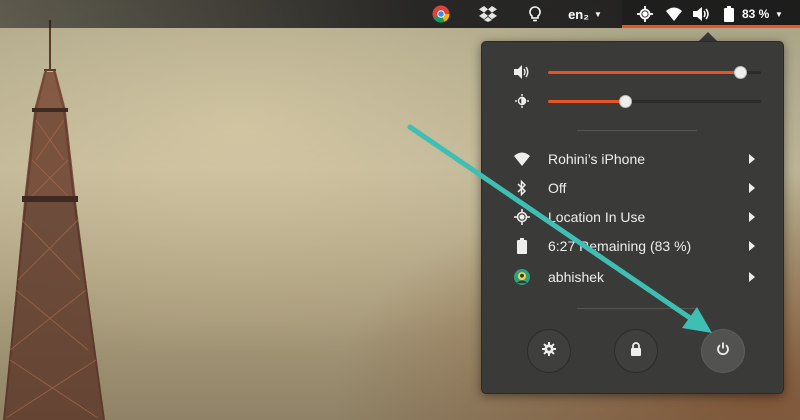 The height and width of the screenshot is (420, 800). Describe the element at coordinates (54, 220) in the screenshot. I see `eiffel-tower-image` at that location.